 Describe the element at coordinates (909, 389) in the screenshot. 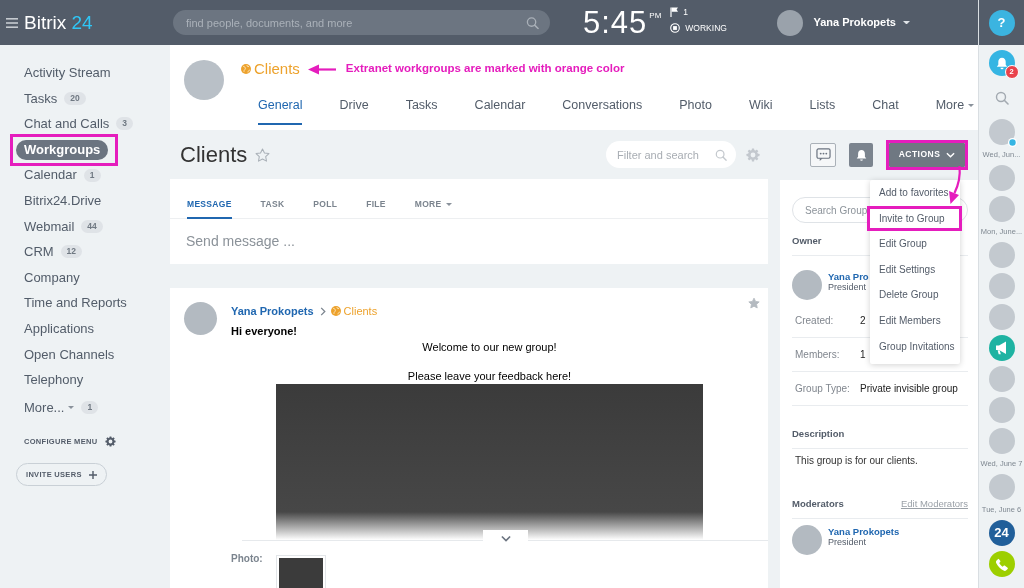

I see `field-value: Private invisible group` at that location.